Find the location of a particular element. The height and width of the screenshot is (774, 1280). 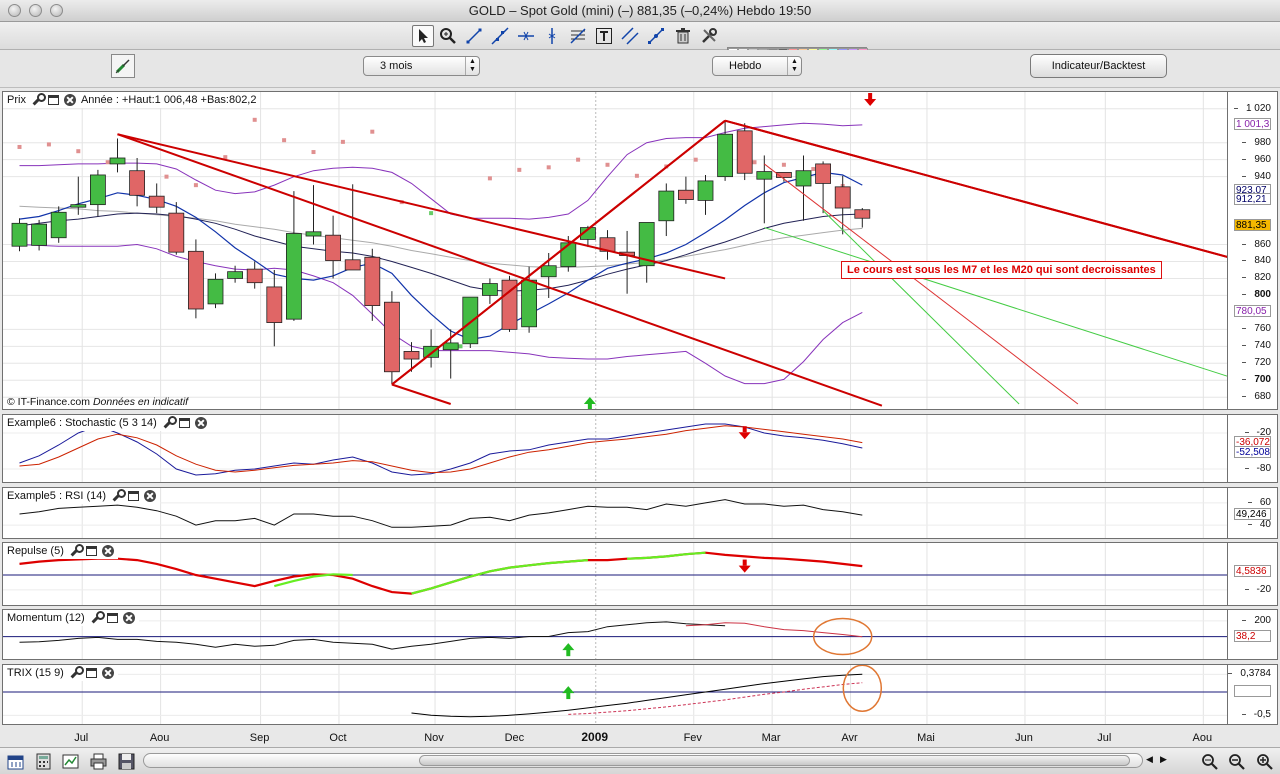

delete-tool-button is located at coordinates (683, 36).